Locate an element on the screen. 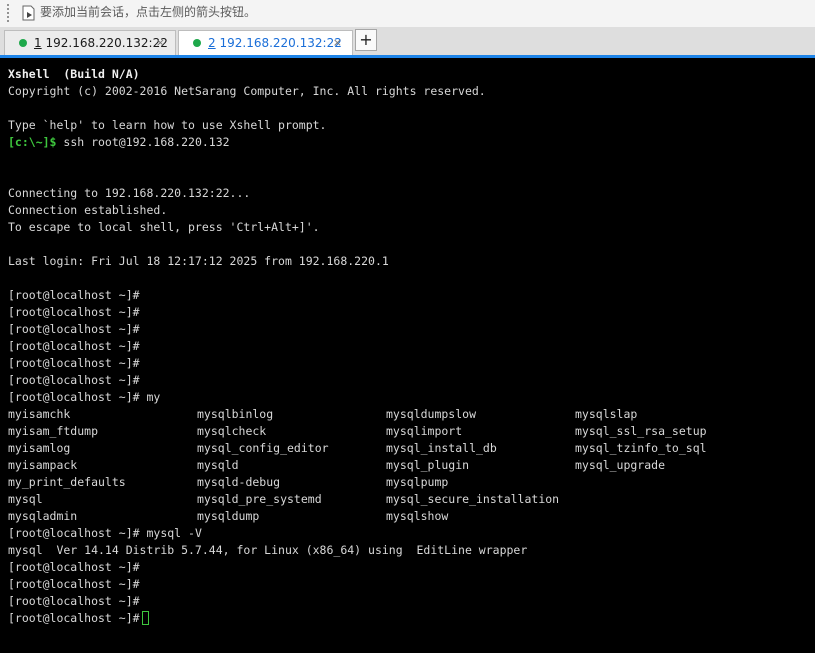 The image size is (815, 653). completion-item: mysqld_pre_systemd is located at coordinates (259, 499).